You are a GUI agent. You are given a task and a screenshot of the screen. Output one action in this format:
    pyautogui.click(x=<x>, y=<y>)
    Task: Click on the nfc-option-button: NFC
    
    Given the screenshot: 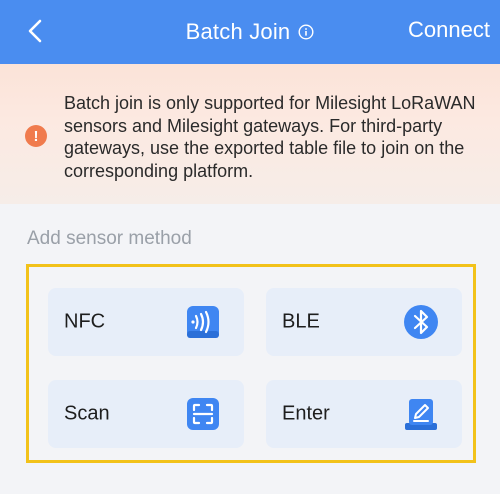 What is the action you would take?
    pyautogui.click(x=146, y=322)
    